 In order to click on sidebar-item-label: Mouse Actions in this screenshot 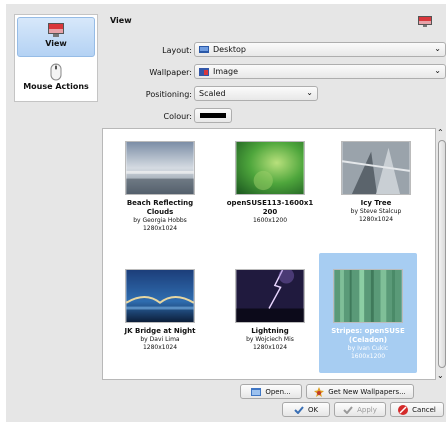, I will do `click(56, 86)`.